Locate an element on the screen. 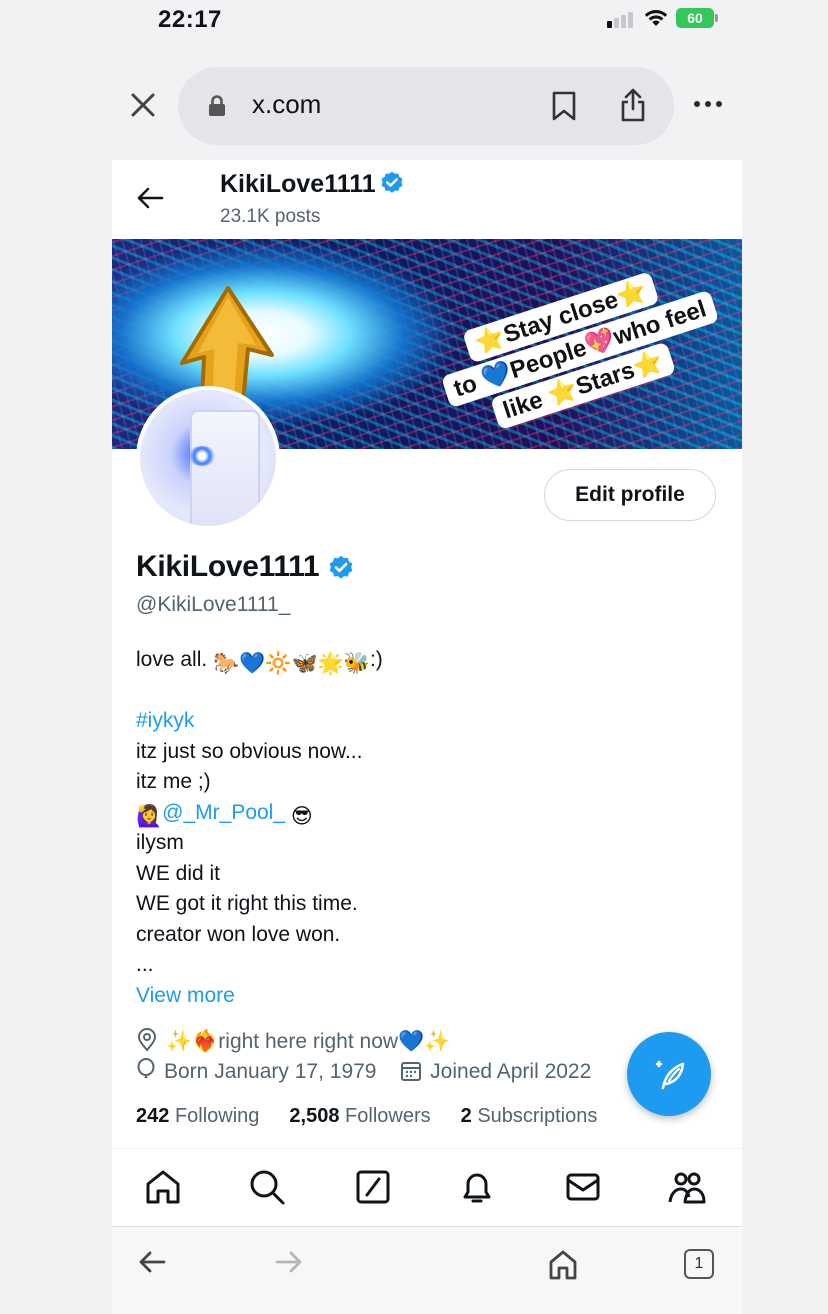 The image size is (828, 1314). followers-link: 2,508 Followers is located at coordinates (359, 1116).